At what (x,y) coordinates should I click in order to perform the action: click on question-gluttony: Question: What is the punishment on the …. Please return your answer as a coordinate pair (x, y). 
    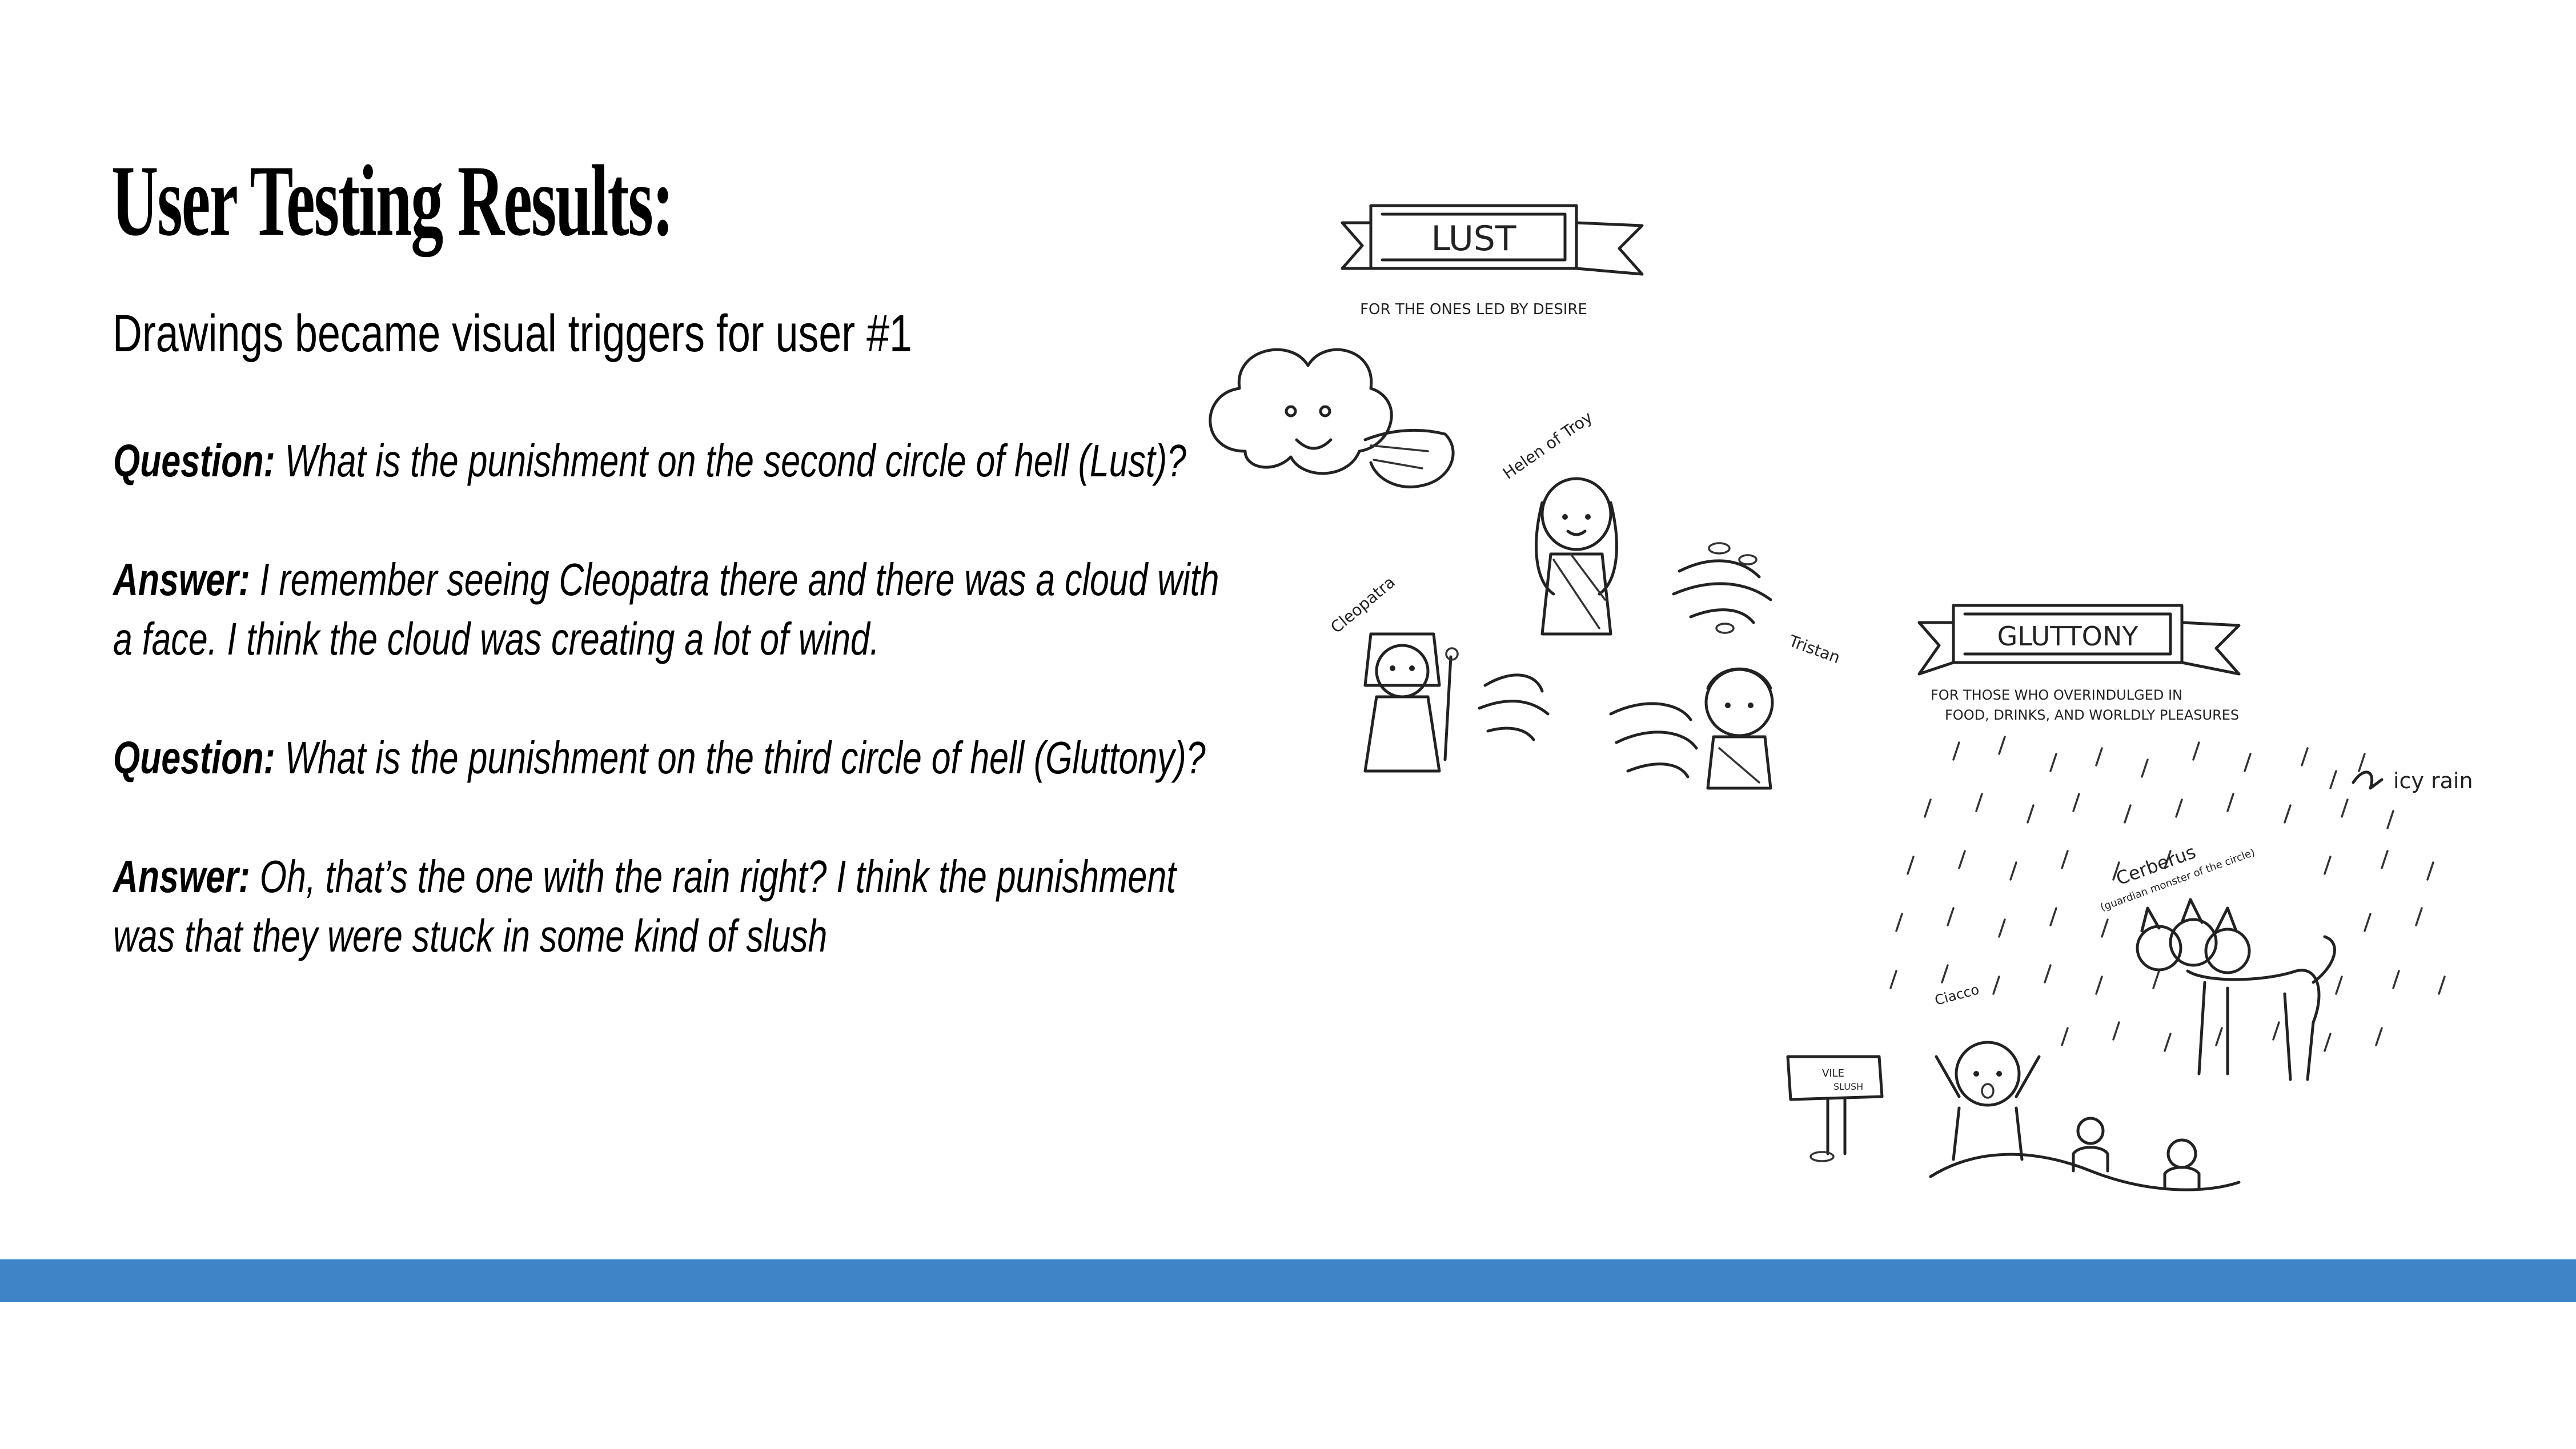
    Looking at the image, I should click on (677, 758).